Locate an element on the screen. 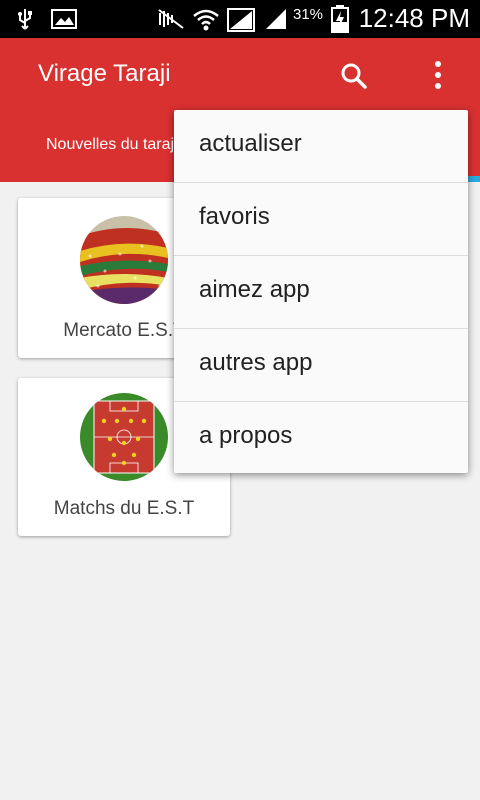 Image resolution: width=480 pixels, height=800 pixels. menu-item-label: autres app is located at coordinates (256, 362).